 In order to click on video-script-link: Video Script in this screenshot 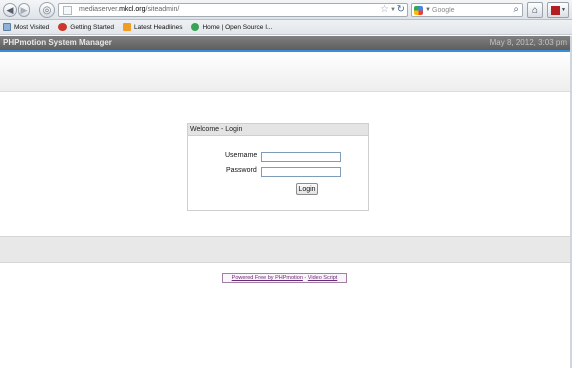, I will do `click(323, 278)`.